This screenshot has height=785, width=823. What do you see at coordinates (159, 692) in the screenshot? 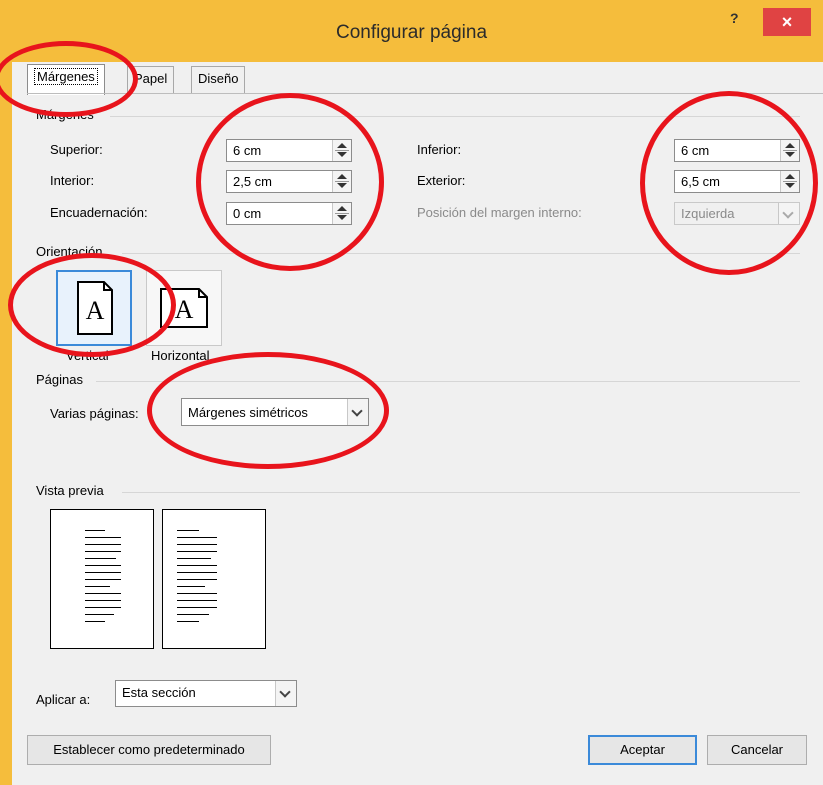
I see `apply-to-value: Esta sección` at bounding box center [159, 692].